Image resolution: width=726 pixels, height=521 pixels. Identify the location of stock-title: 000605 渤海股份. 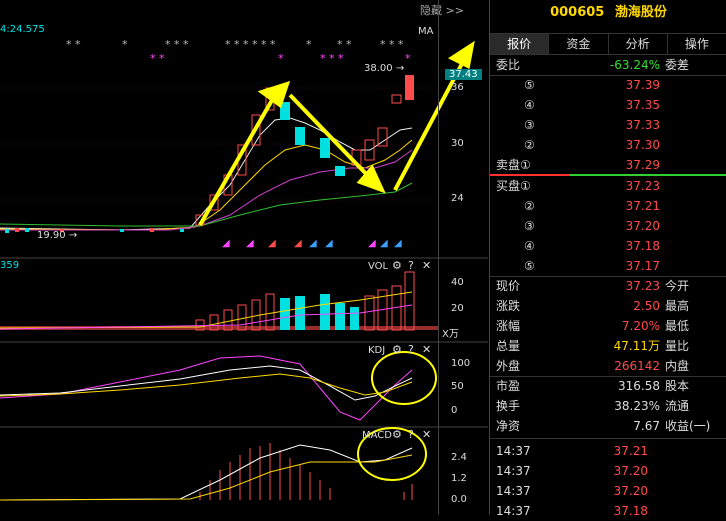
(608, 14).